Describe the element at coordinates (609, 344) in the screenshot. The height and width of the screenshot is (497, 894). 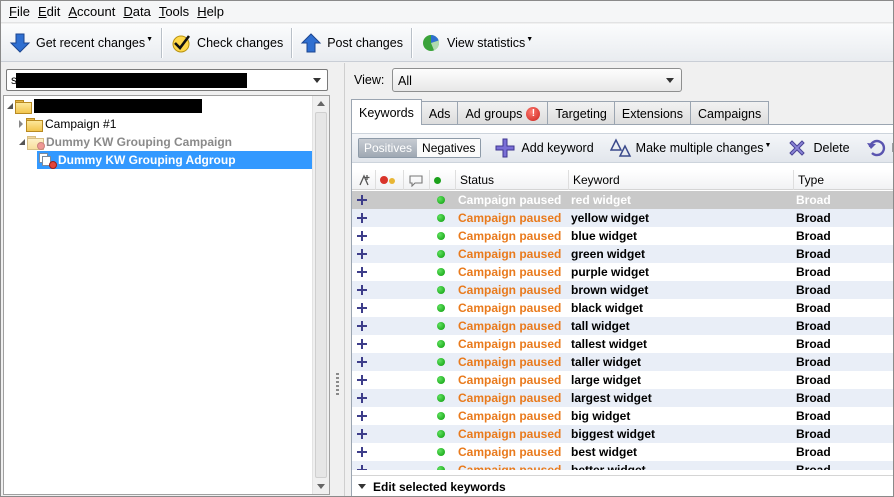
I see `keyword-cell: tallest widget` at that location.